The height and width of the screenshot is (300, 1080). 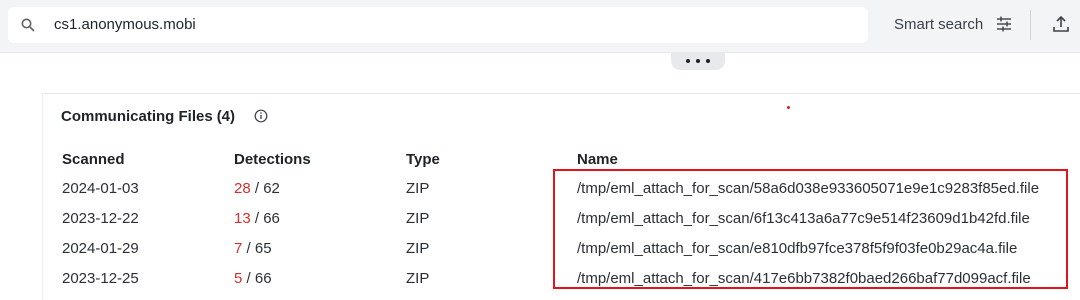 I want to click on info-icon, so click(x=261, y=116).